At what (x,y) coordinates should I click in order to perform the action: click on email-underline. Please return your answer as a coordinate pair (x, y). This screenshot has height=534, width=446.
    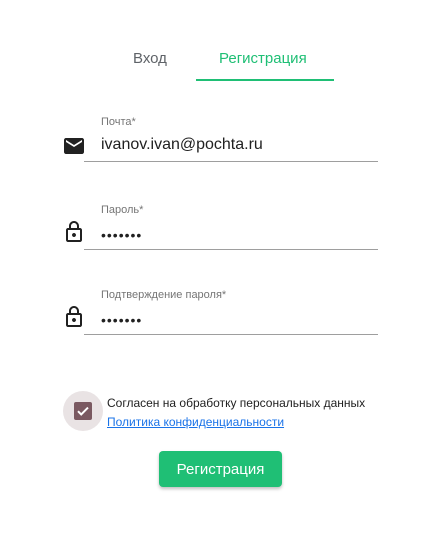
    Looking at the image, I should click on (231, 161).